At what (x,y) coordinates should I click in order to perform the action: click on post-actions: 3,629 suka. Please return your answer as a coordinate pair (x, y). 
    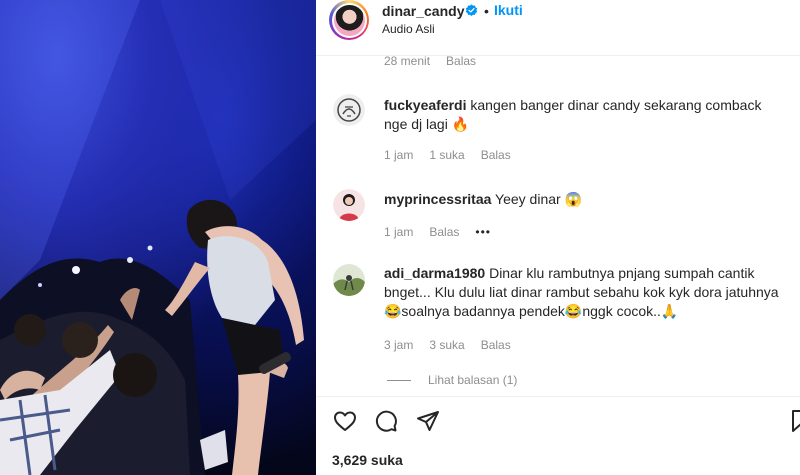
    Looking at the image, I should click on (558, 435).